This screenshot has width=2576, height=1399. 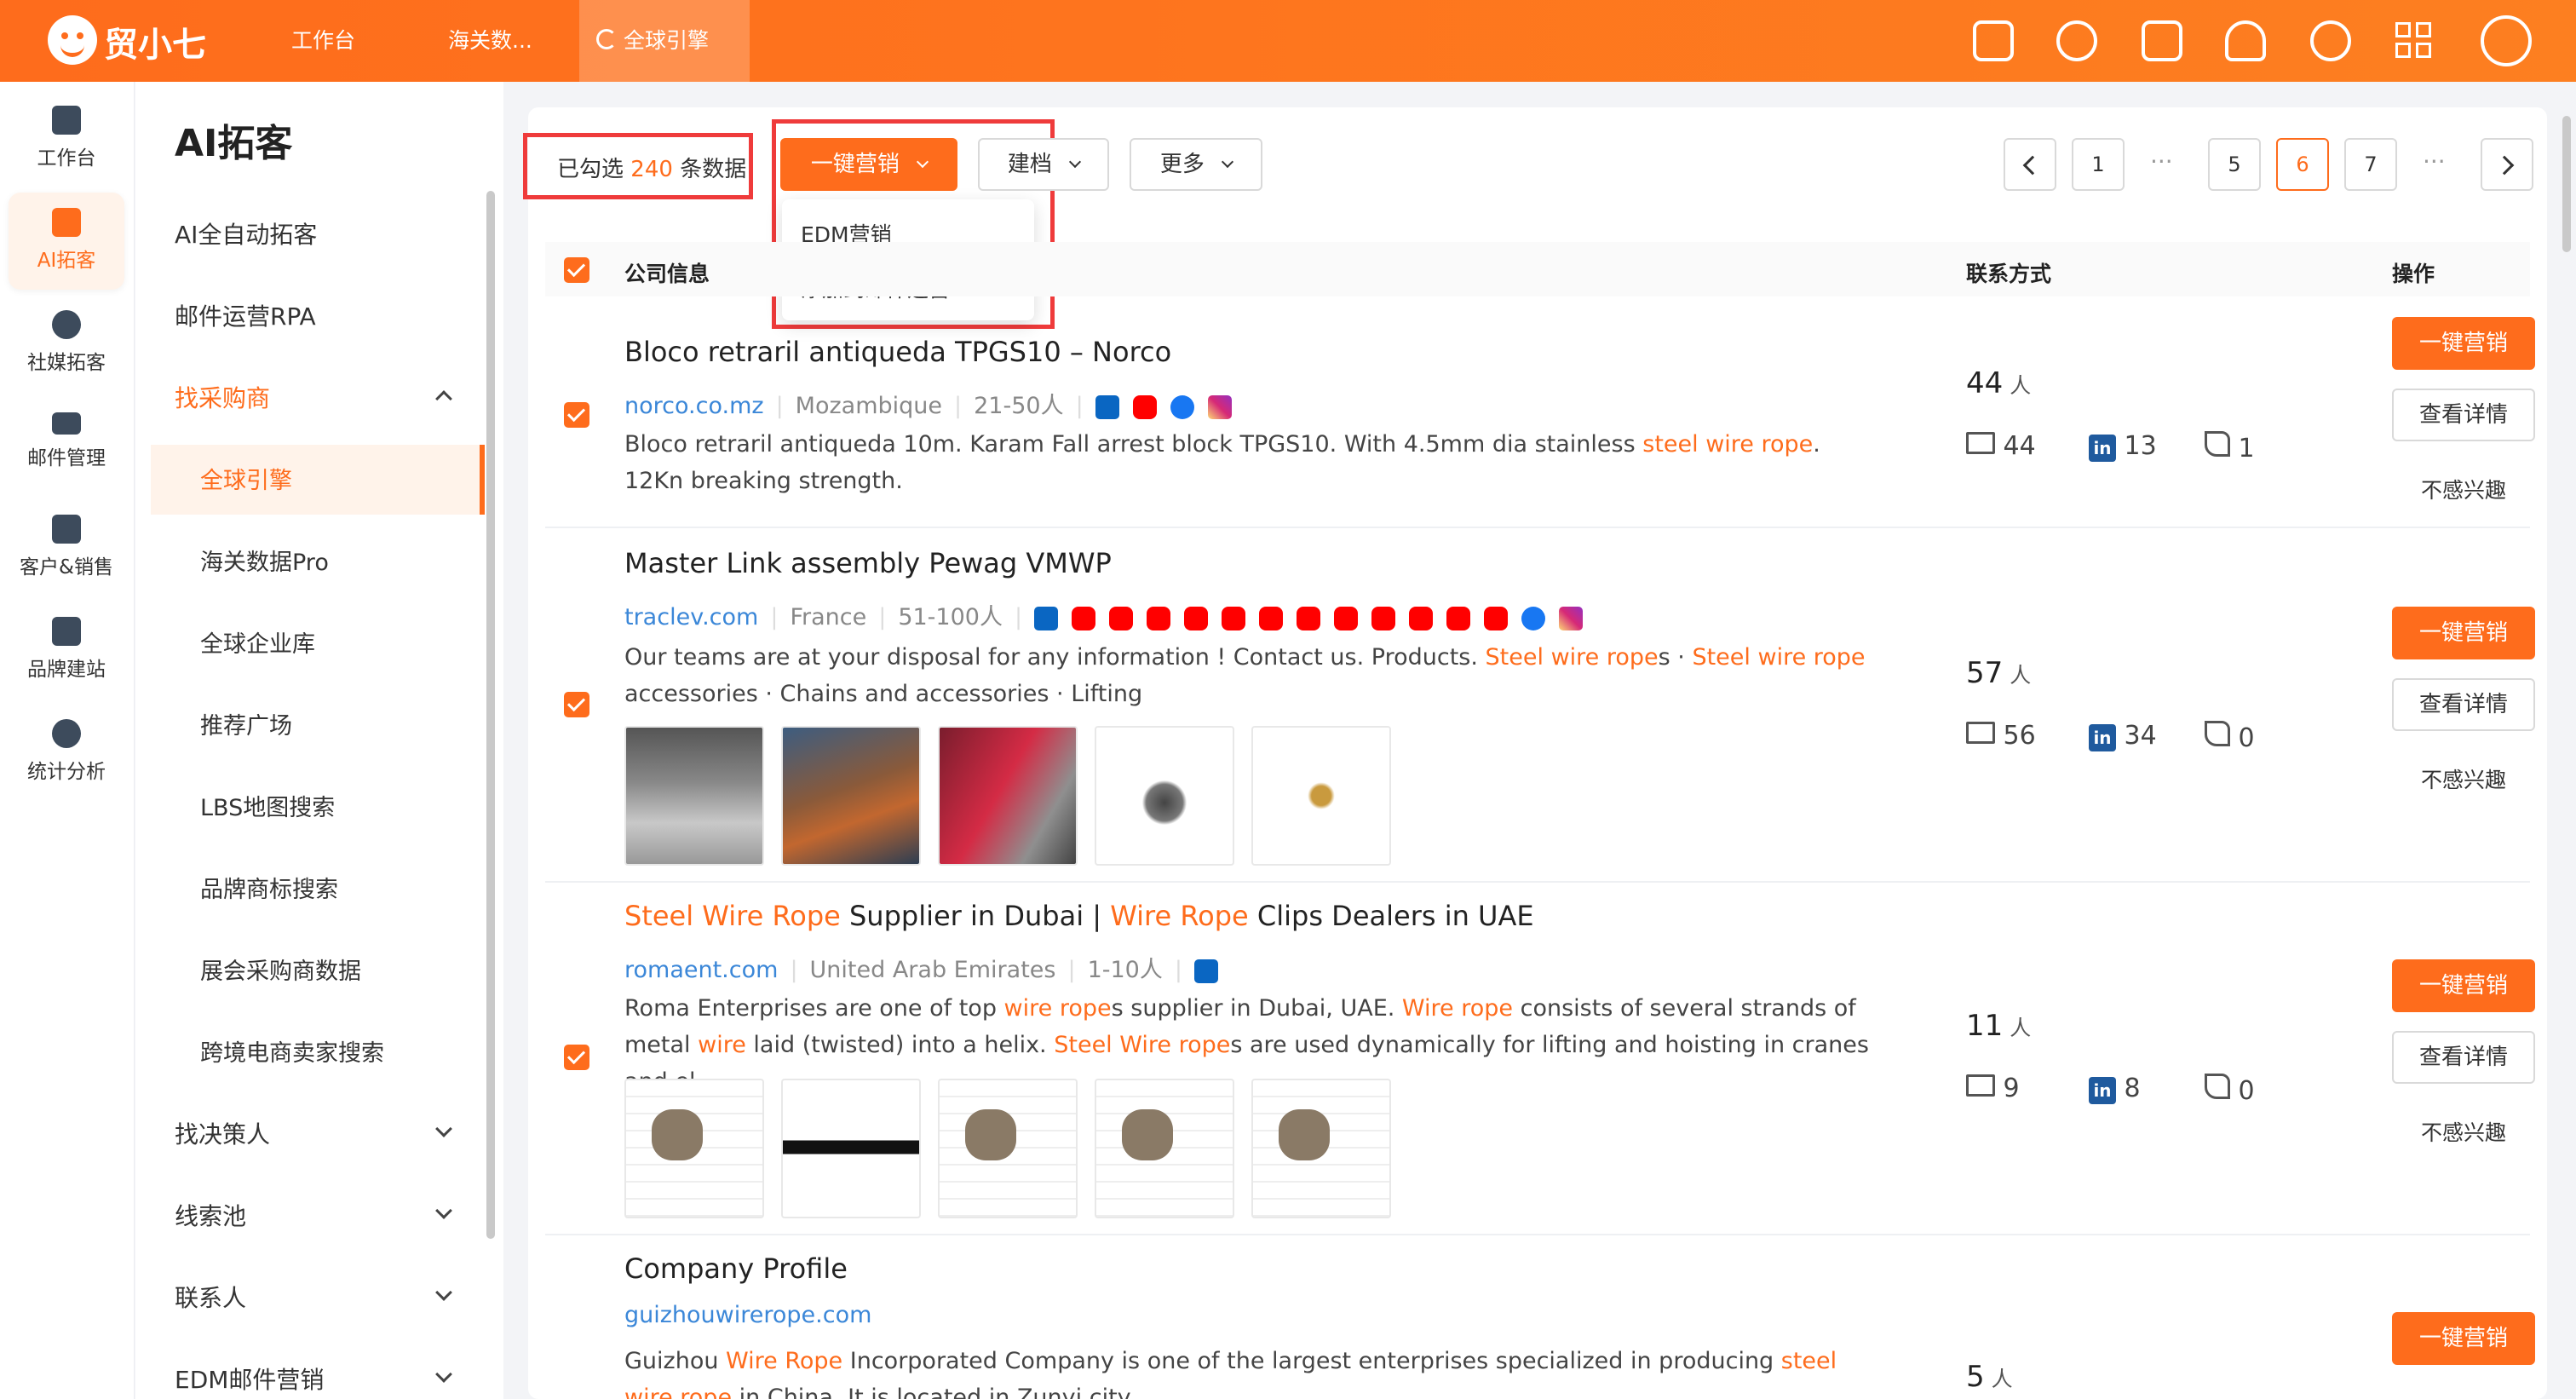 I want to click on email-count: 9, so click(x=1993, y=1088).